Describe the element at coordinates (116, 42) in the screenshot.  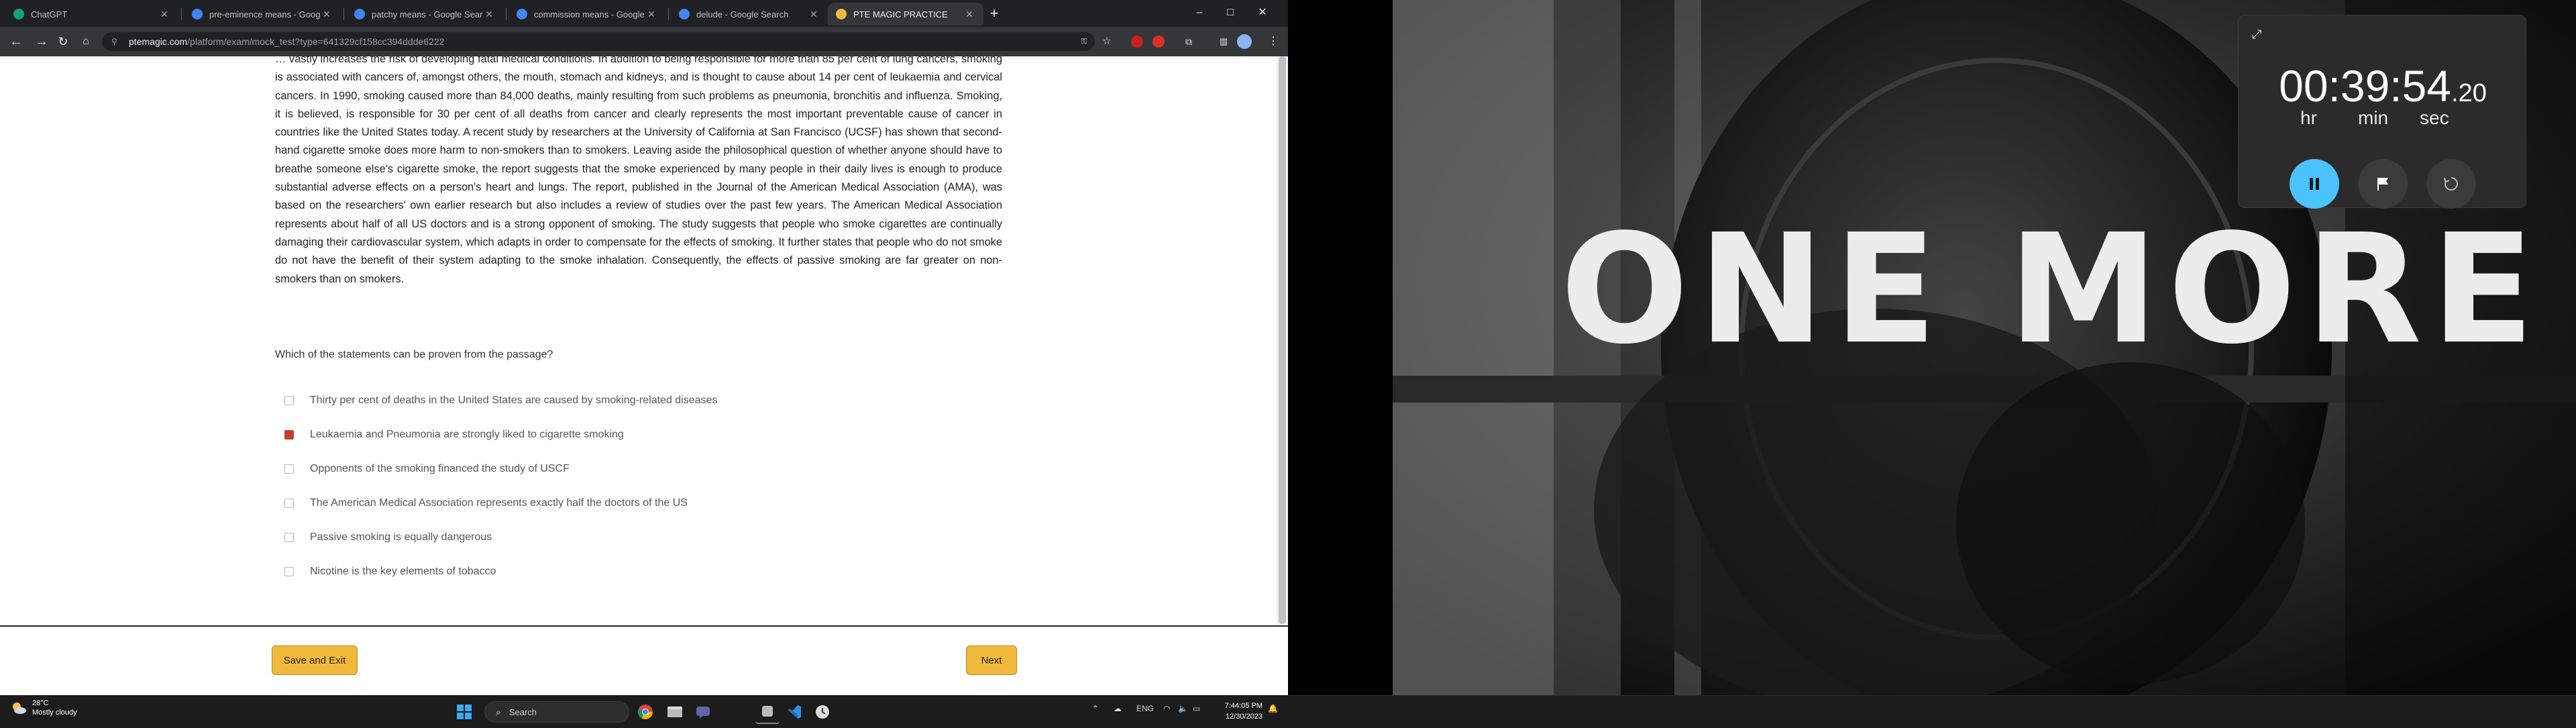
I see `site-info-icon: ⚲` at that location.